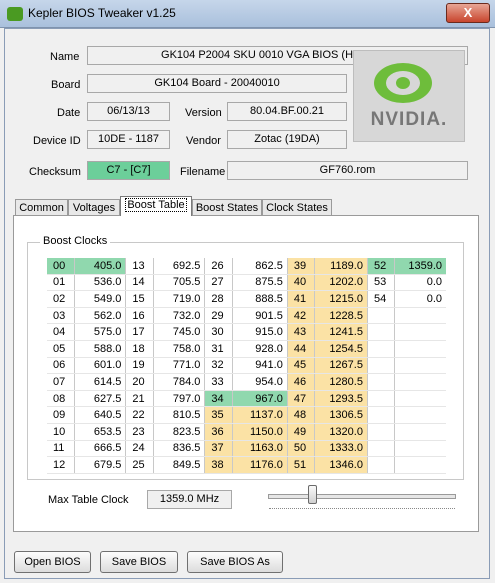  What do you see at coordinates (341, 415) in the screenshot?
I see `boost-clock-cell: 1306.5` at bounding box center [341, 415].